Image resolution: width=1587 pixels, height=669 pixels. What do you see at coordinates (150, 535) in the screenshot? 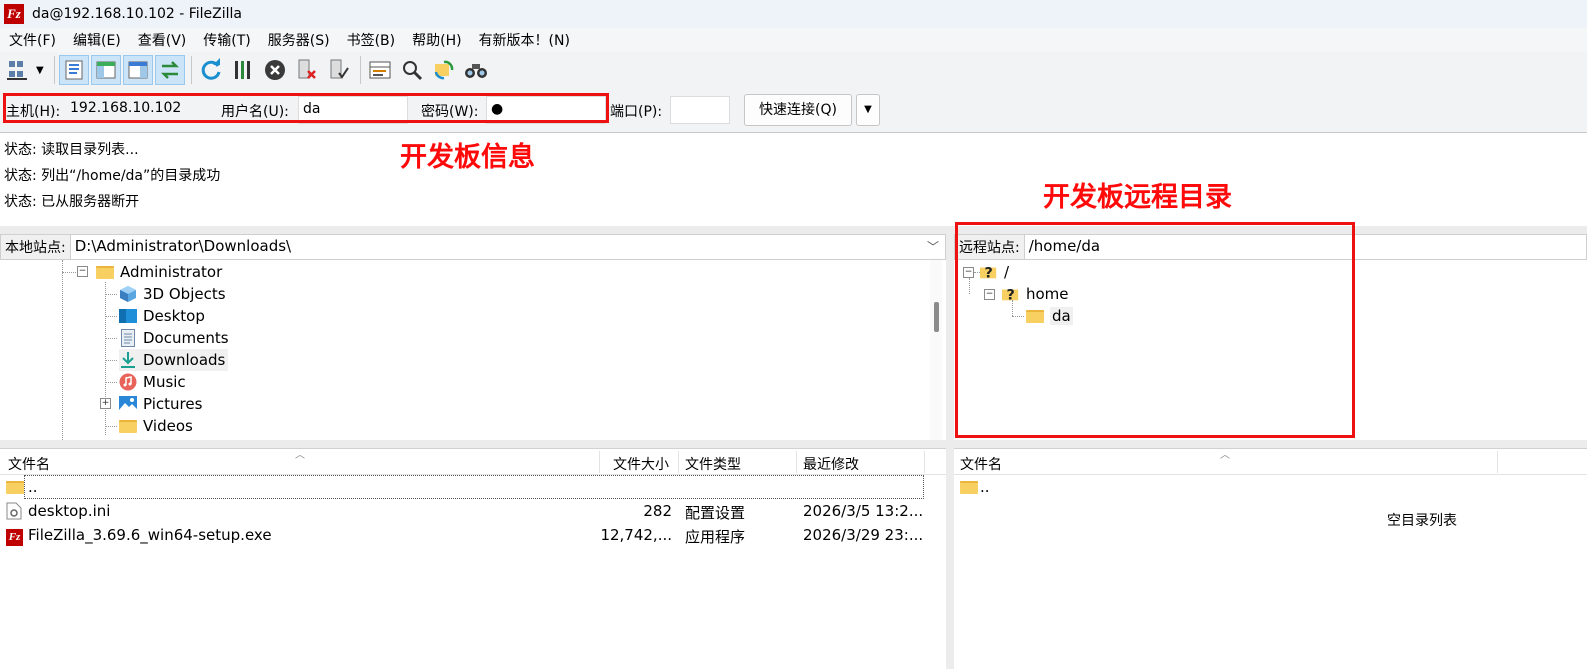
I see `file-name: FileZilla_3.69.6_win64-setup.exe` at bounding box center [150, 535].